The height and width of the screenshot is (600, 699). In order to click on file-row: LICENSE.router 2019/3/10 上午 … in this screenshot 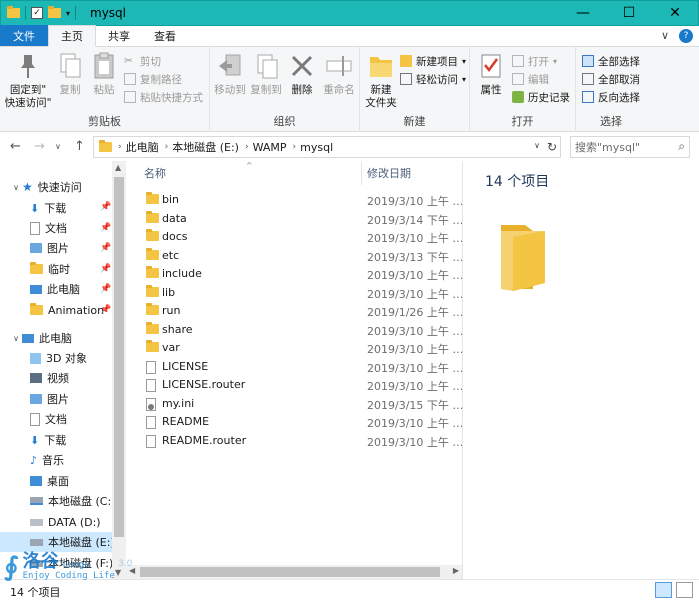, I will do `click(294, 385)`.